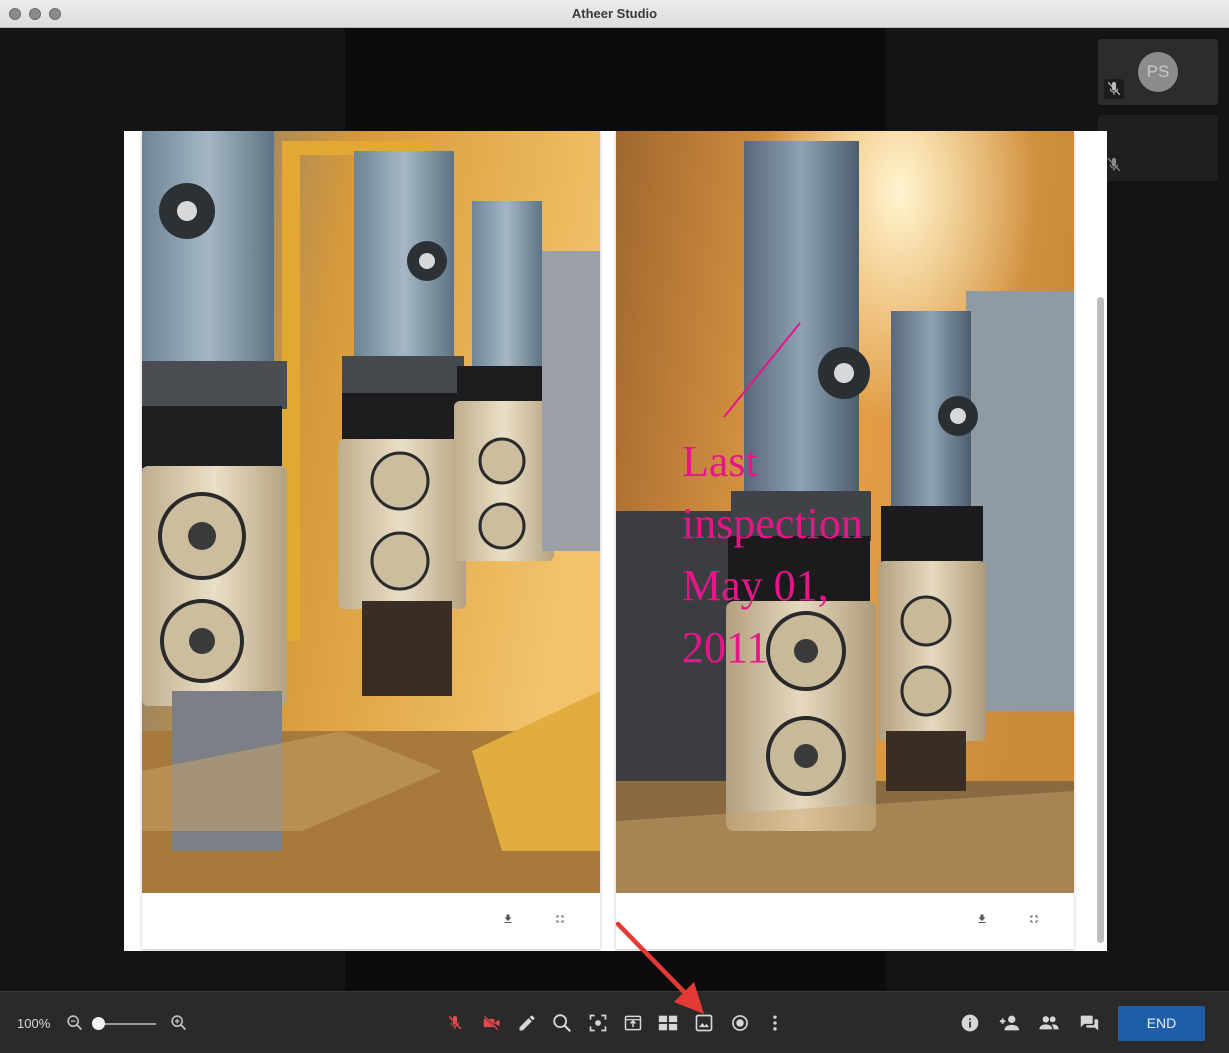 Image resolution: width=1229 pixels, height=1053 pixels. Describe the element at coordinates (775, 1023) in the screenshot. I see `more-icon` at that location.